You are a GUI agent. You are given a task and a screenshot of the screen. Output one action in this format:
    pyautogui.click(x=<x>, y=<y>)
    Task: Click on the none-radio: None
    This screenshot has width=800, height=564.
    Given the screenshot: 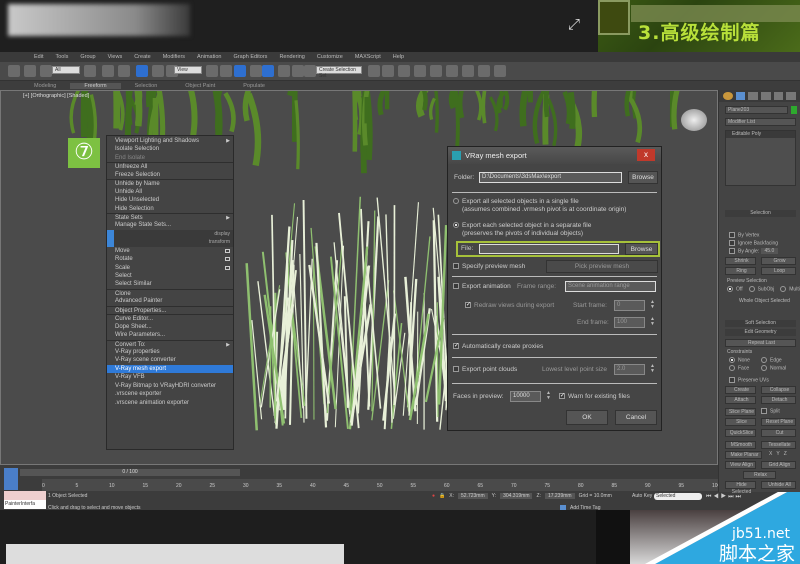 What is the action you would take?
    pyautogui.click(x=739, y=360)
    